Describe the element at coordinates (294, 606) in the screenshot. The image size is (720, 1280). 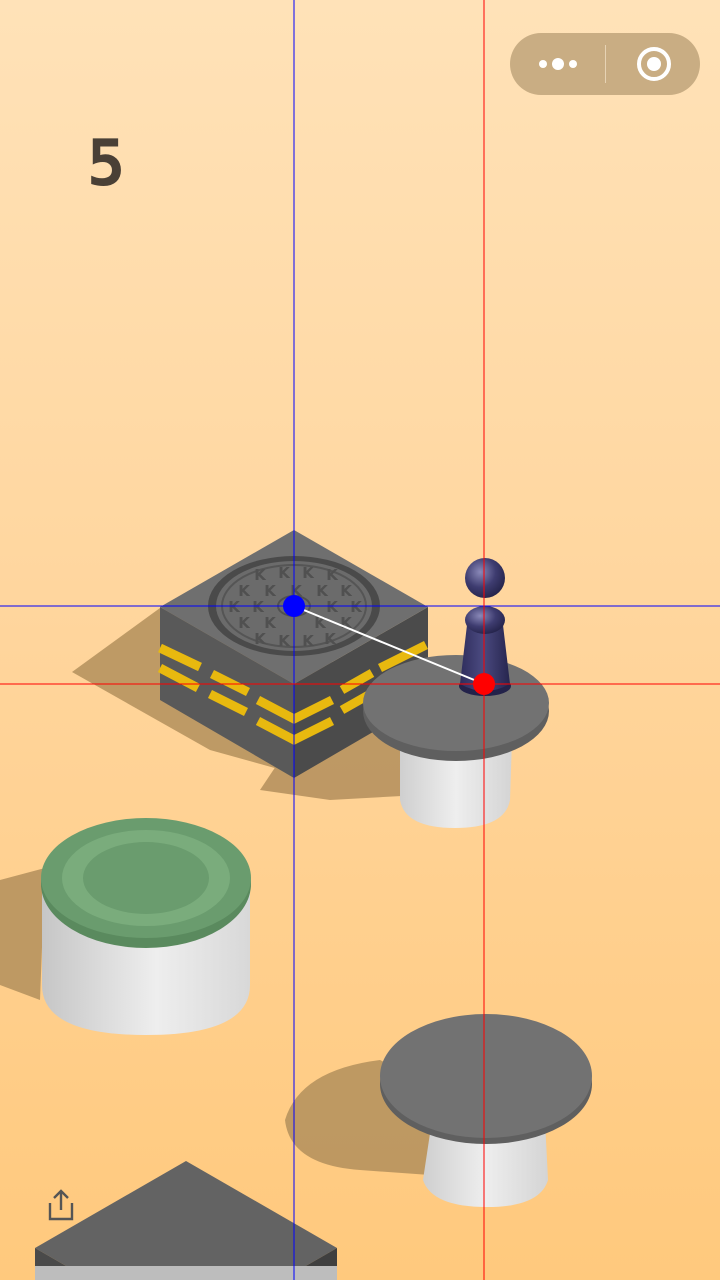
I see `target-marker` at that location.